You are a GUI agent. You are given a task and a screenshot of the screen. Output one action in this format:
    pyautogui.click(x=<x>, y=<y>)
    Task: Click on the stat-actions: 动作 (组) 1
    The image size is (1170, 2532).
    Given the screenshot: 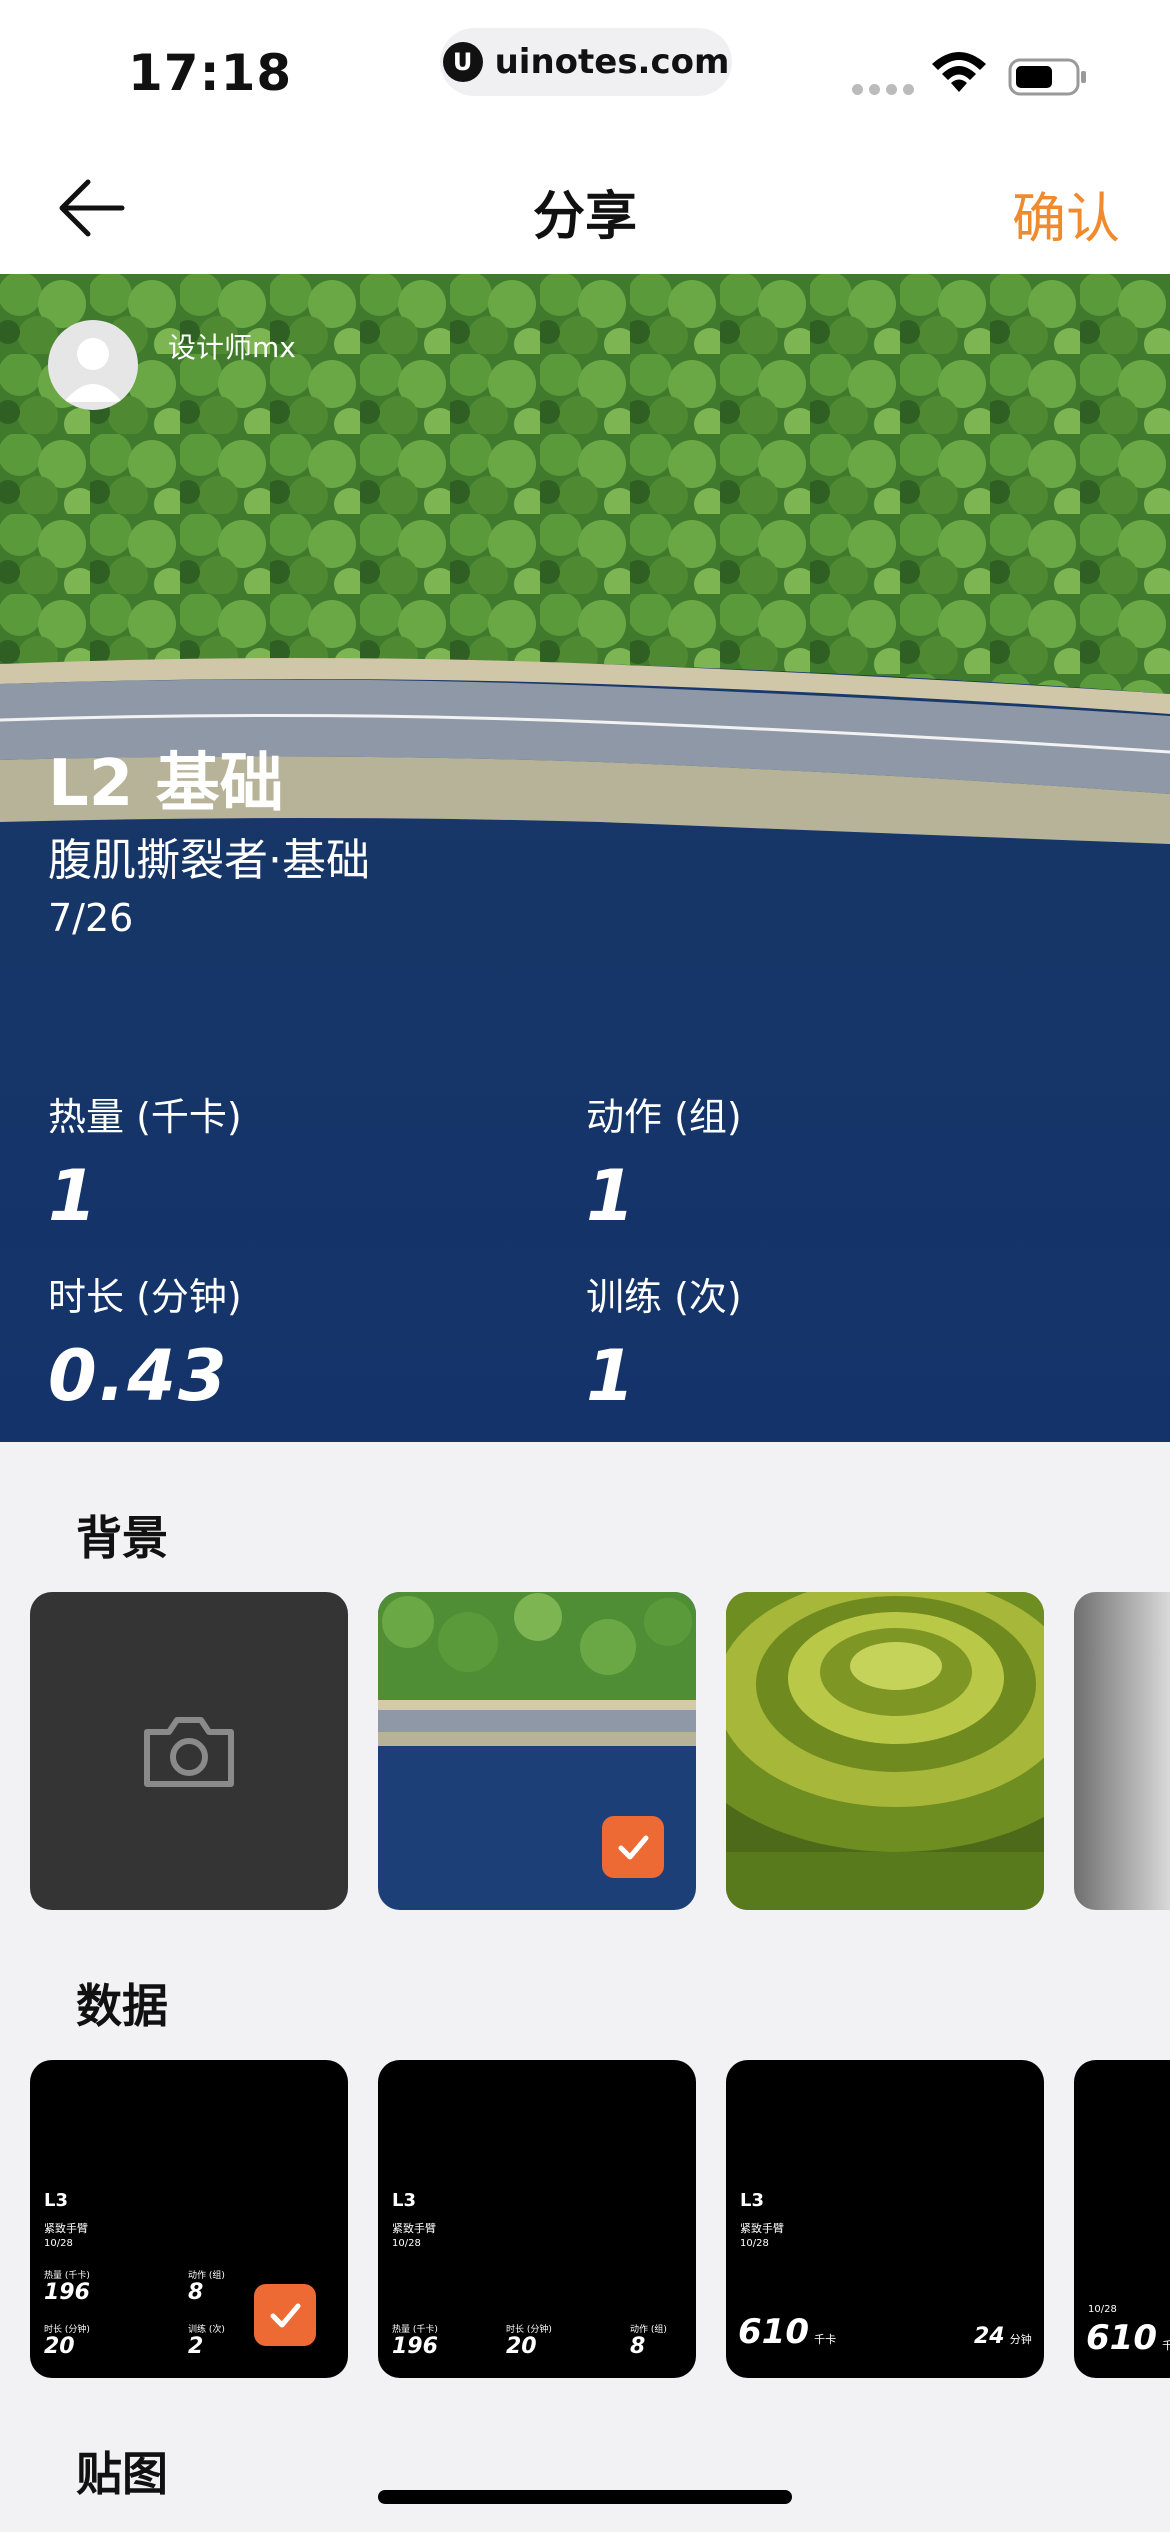 What is the action you would take?
    pyautogui.click(x=664, y=1161)
    